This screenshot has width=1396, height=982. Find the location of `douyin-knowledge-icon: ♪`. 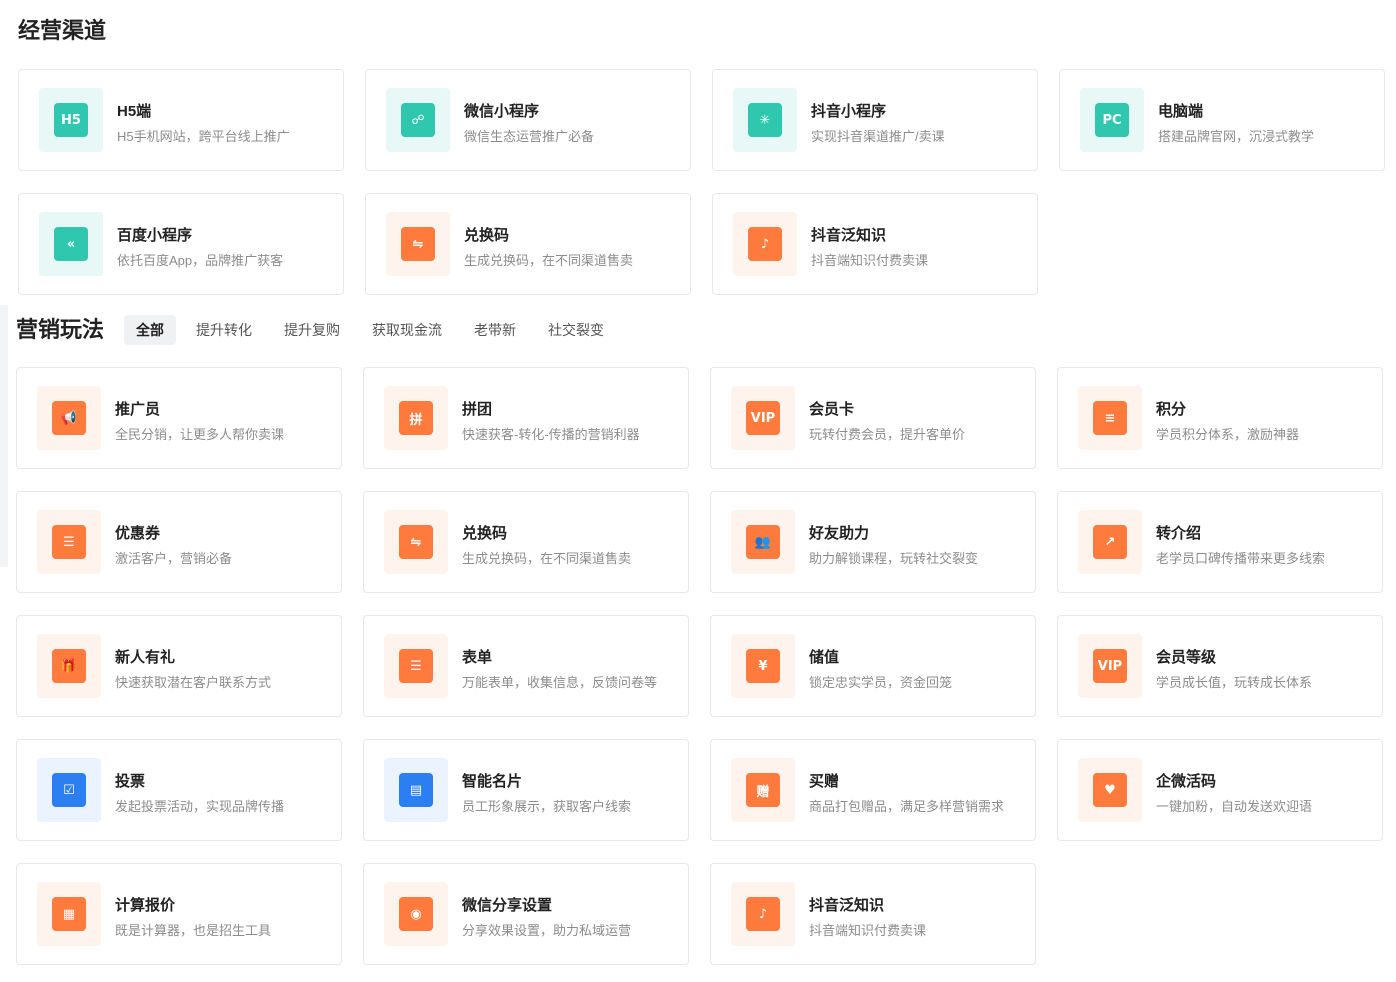

douyin-knowledge-icon: ♪ is located at coordinates (763, 914).